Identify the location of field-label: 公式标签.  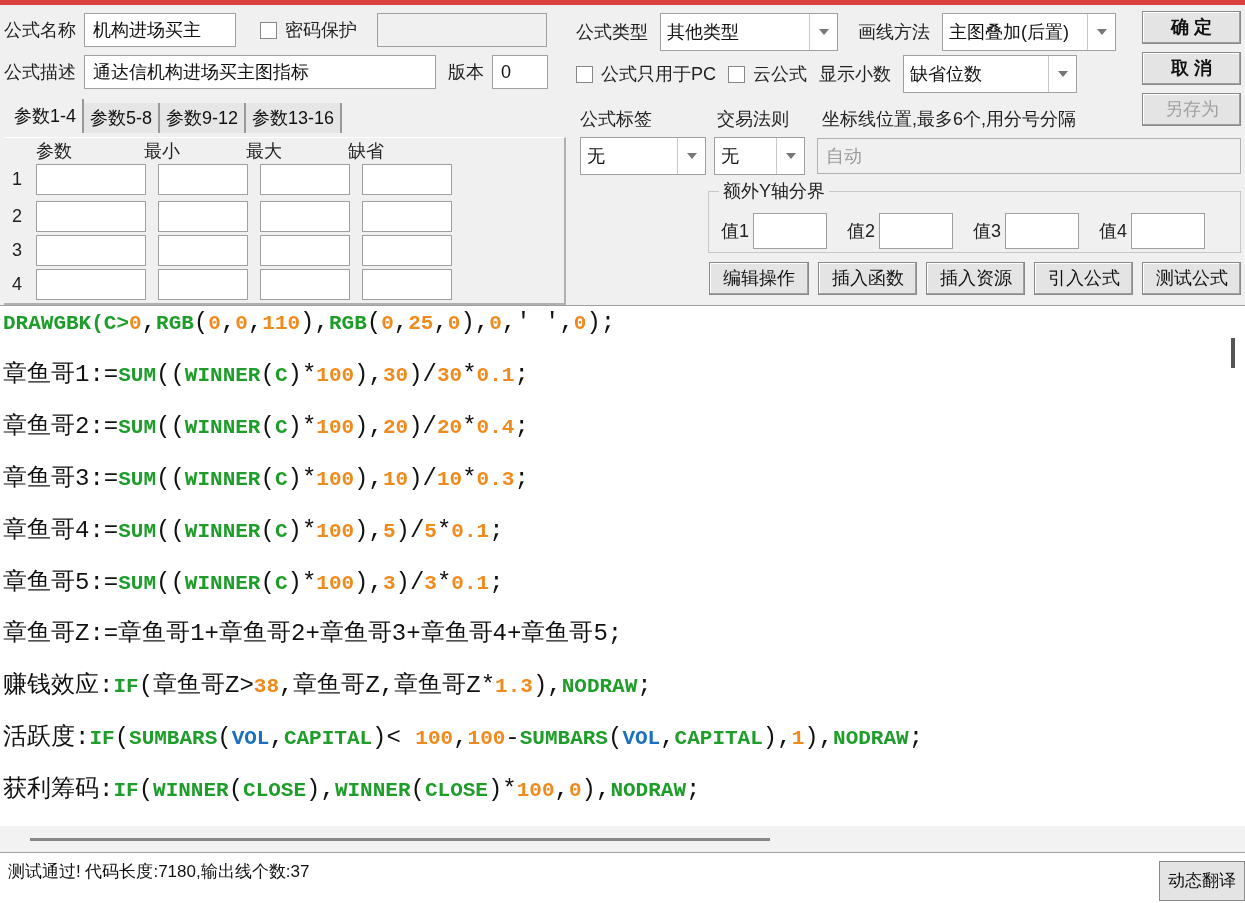
(616, 119).